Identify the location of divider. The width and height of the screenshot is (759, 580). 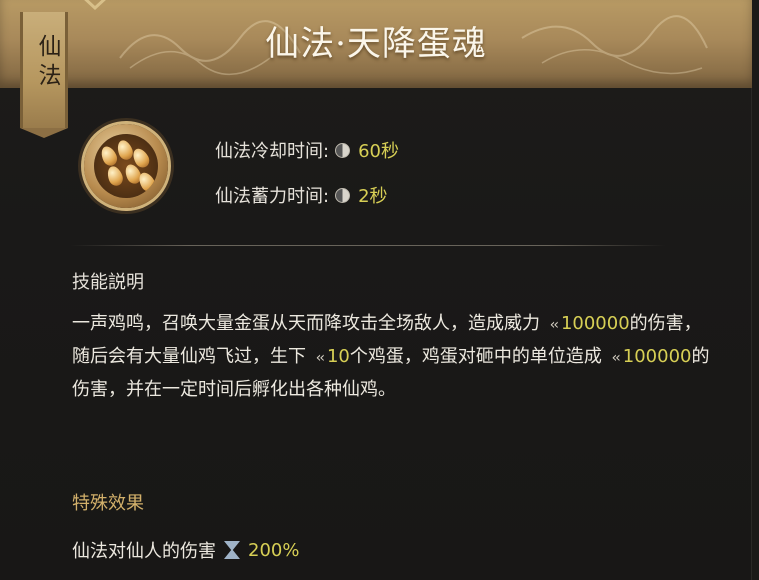
(368, 245).